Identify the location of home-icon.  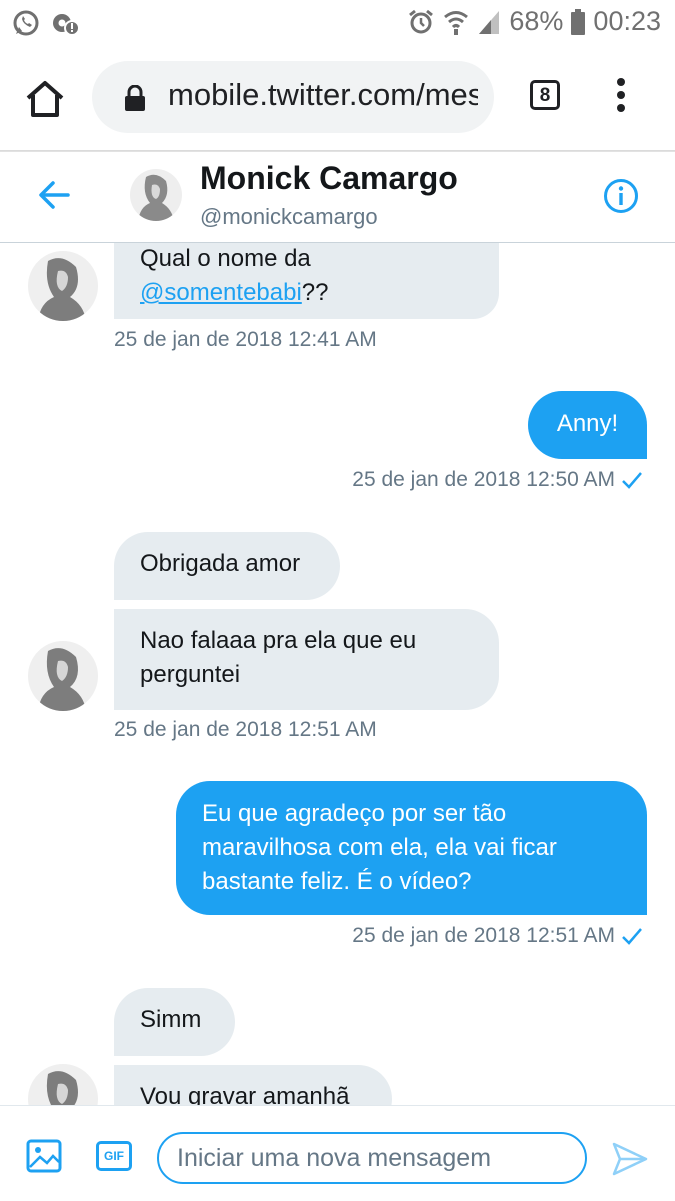
(45, 99).